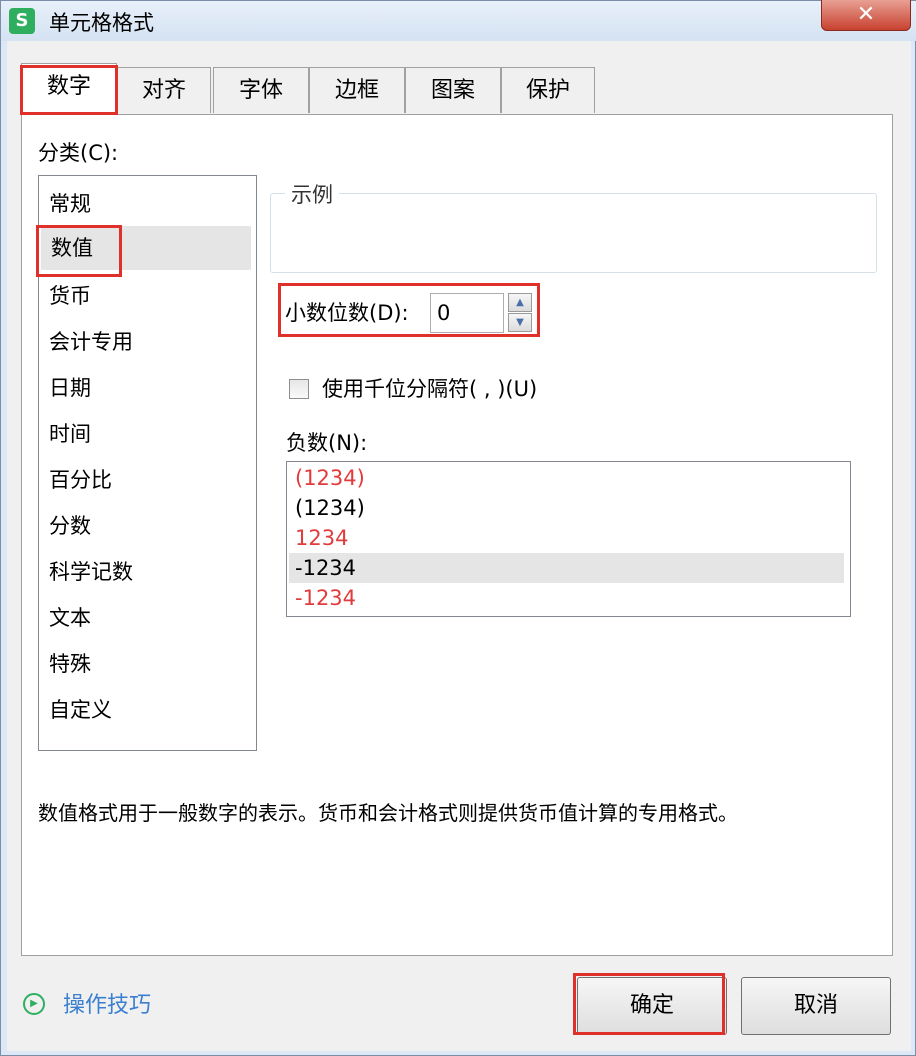  I want to click on negative-item-paren-red: (1234), so click(566, 478).